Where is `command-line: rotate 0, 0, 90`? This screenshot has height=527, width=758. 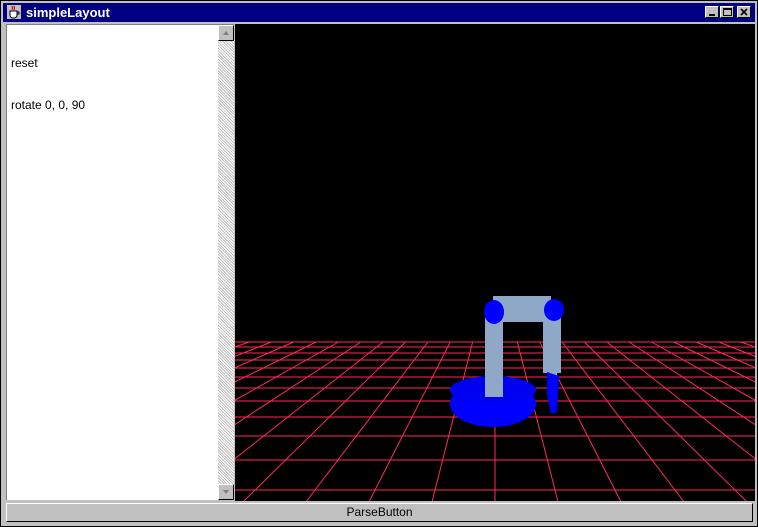 command-line: rotate 0, 0, 90 is located at coordinates (48, 105).